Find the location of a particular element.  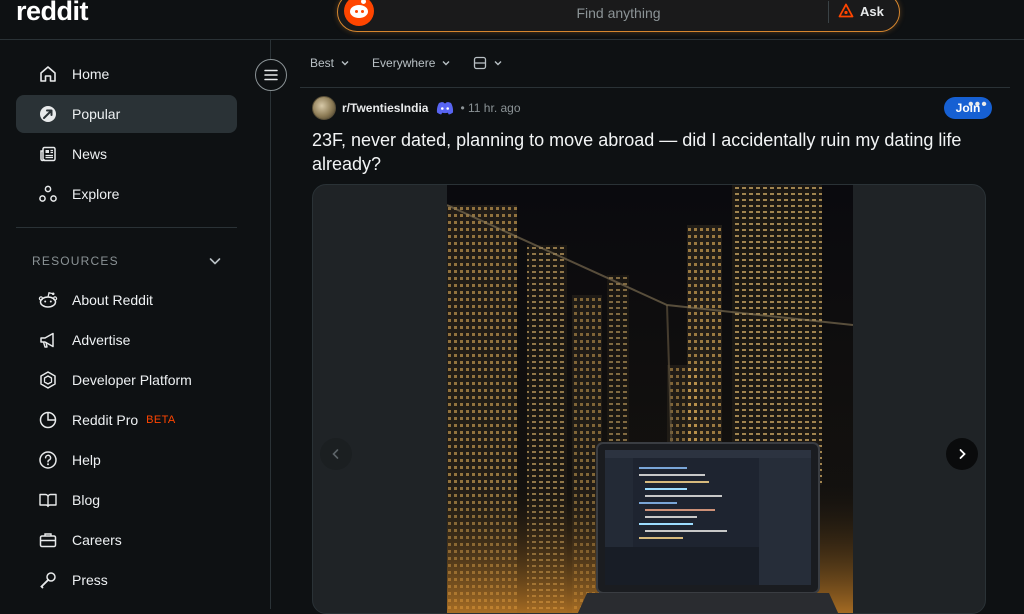

carousel-next-button is located at coordinates (962, 454).